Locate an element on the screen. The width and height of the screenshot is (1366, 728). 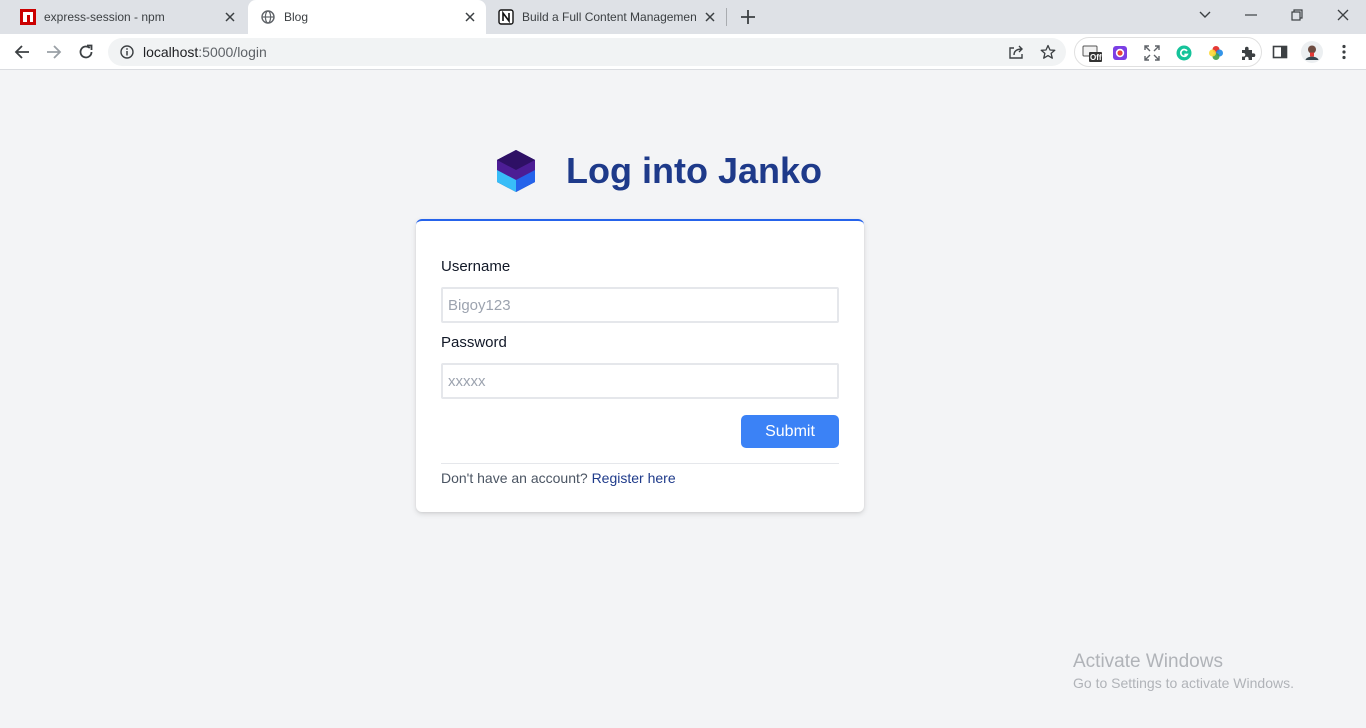
bookmark-star-icon is located at coordinates (1048, 52).